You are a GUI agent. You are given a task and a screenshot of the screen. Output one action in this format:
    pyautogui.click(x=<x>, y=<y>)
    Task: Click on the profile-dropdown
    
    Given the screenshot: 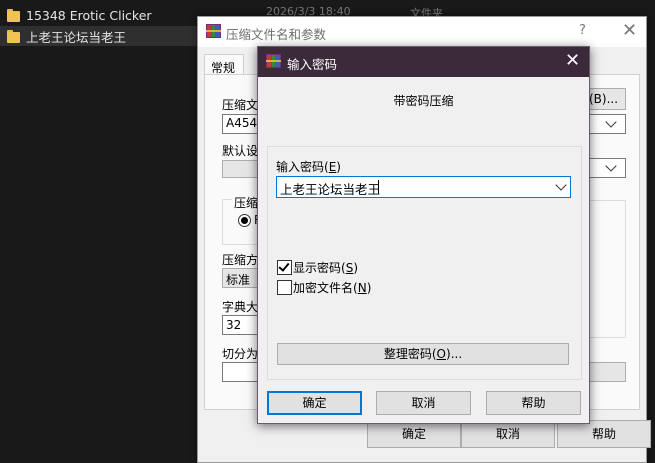 What is the action you would take?
    pyautogui.click(x=606, y=168)
    